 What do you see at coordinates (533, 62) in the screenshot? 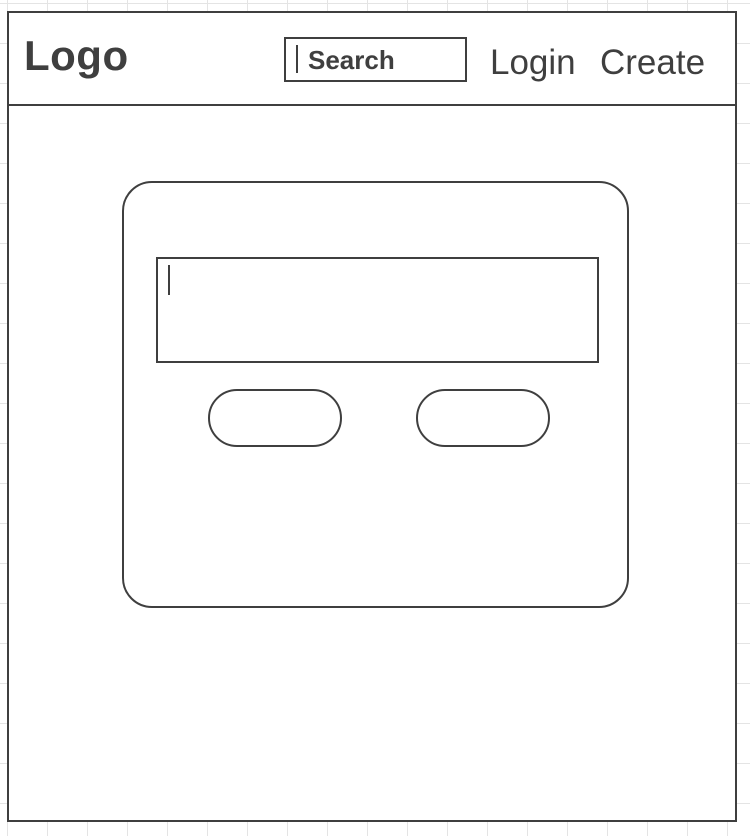
I see `login-link: Login` at bounding box center [533, 62].